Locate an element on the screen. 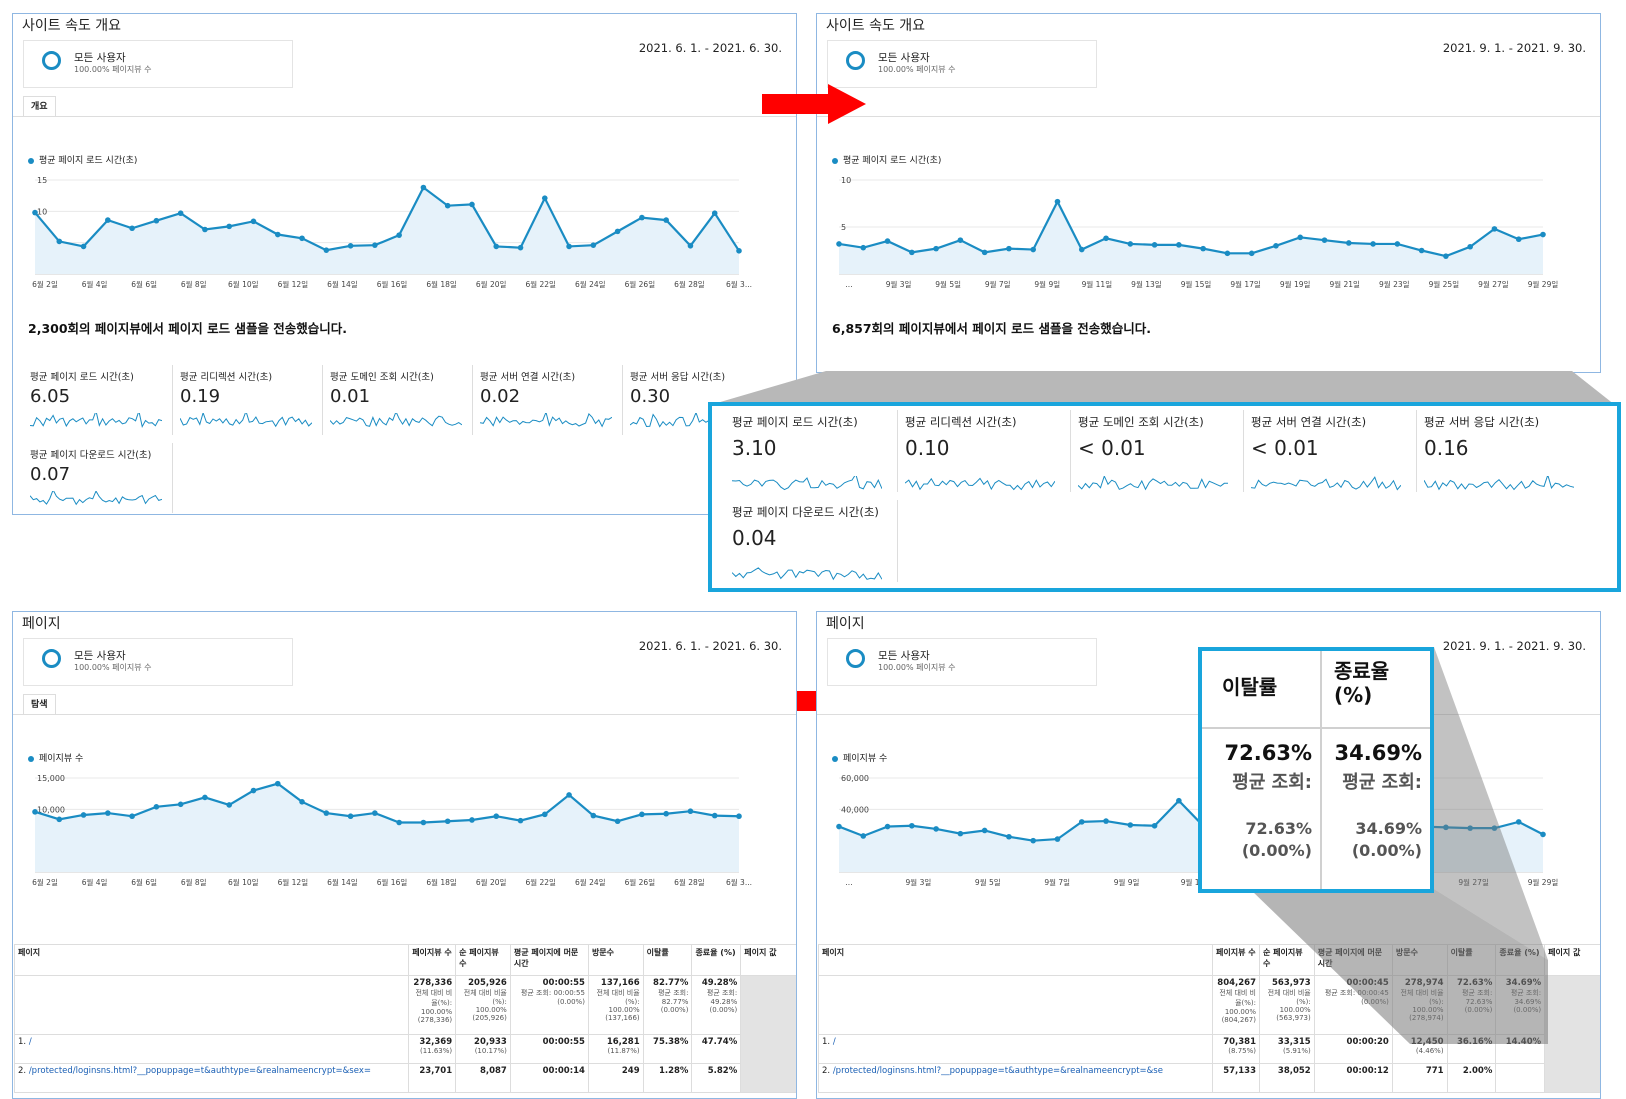  metric-value: 0.19 is located at coordinates (200, 396).